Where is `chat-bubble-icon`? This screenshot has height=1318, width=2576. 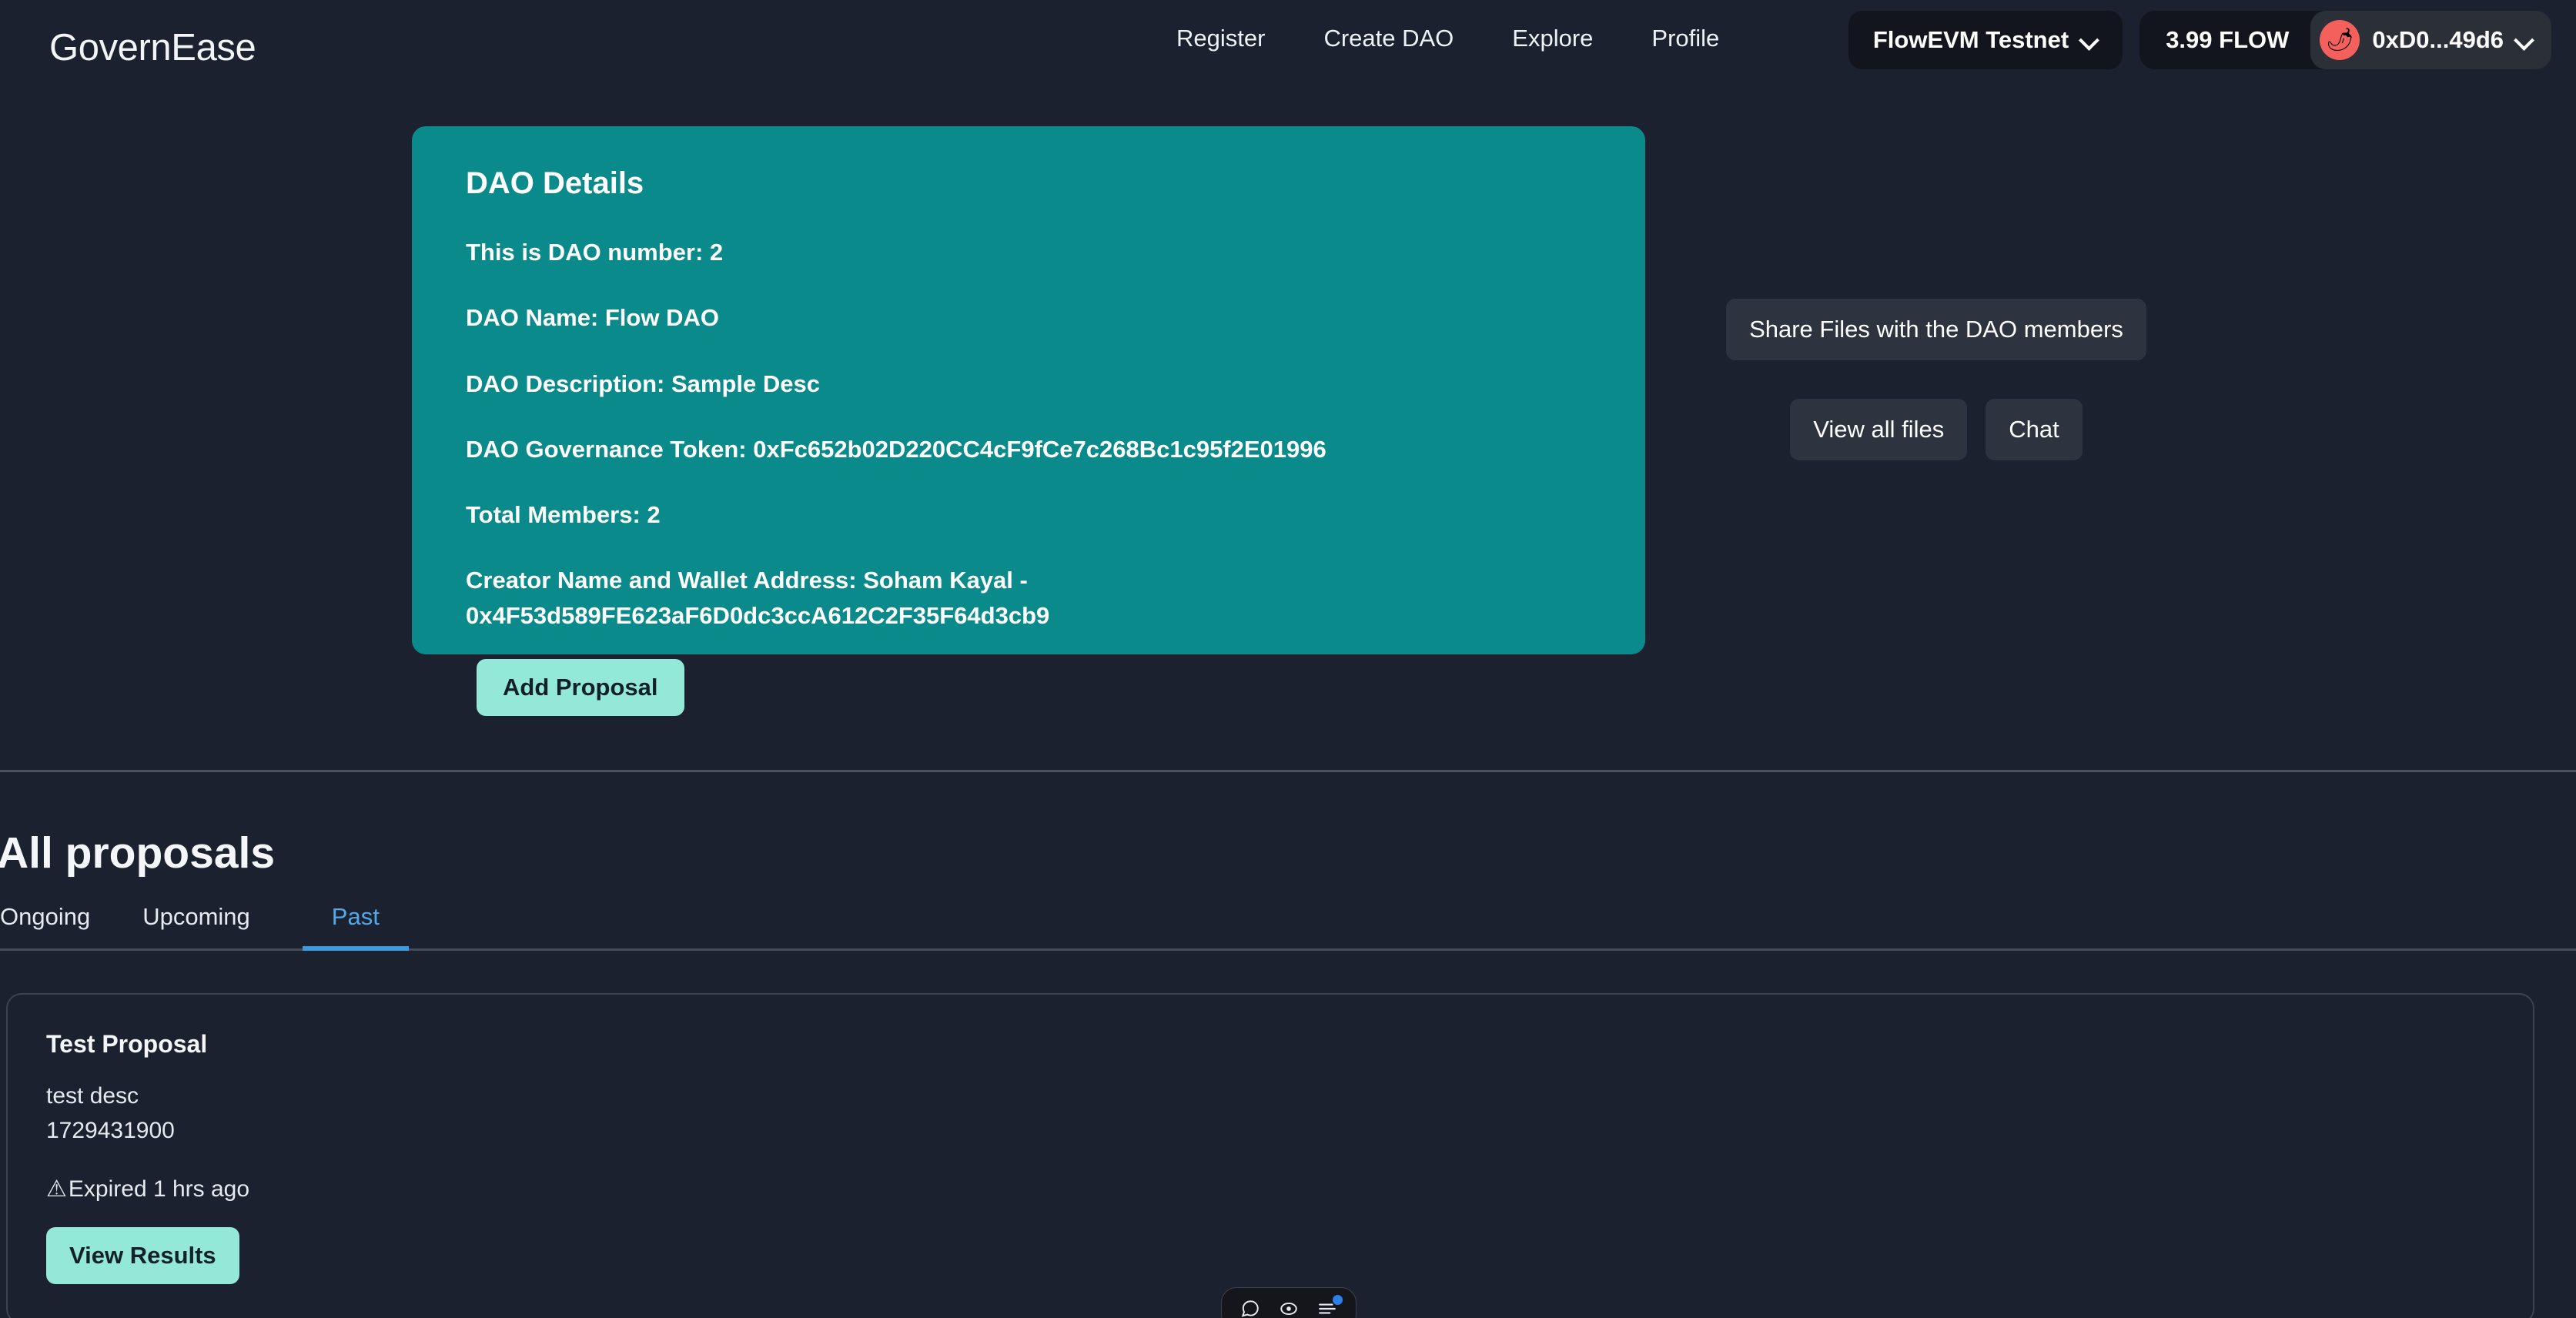
chat-bubble-icon is located at coordinates (1250, 1307).